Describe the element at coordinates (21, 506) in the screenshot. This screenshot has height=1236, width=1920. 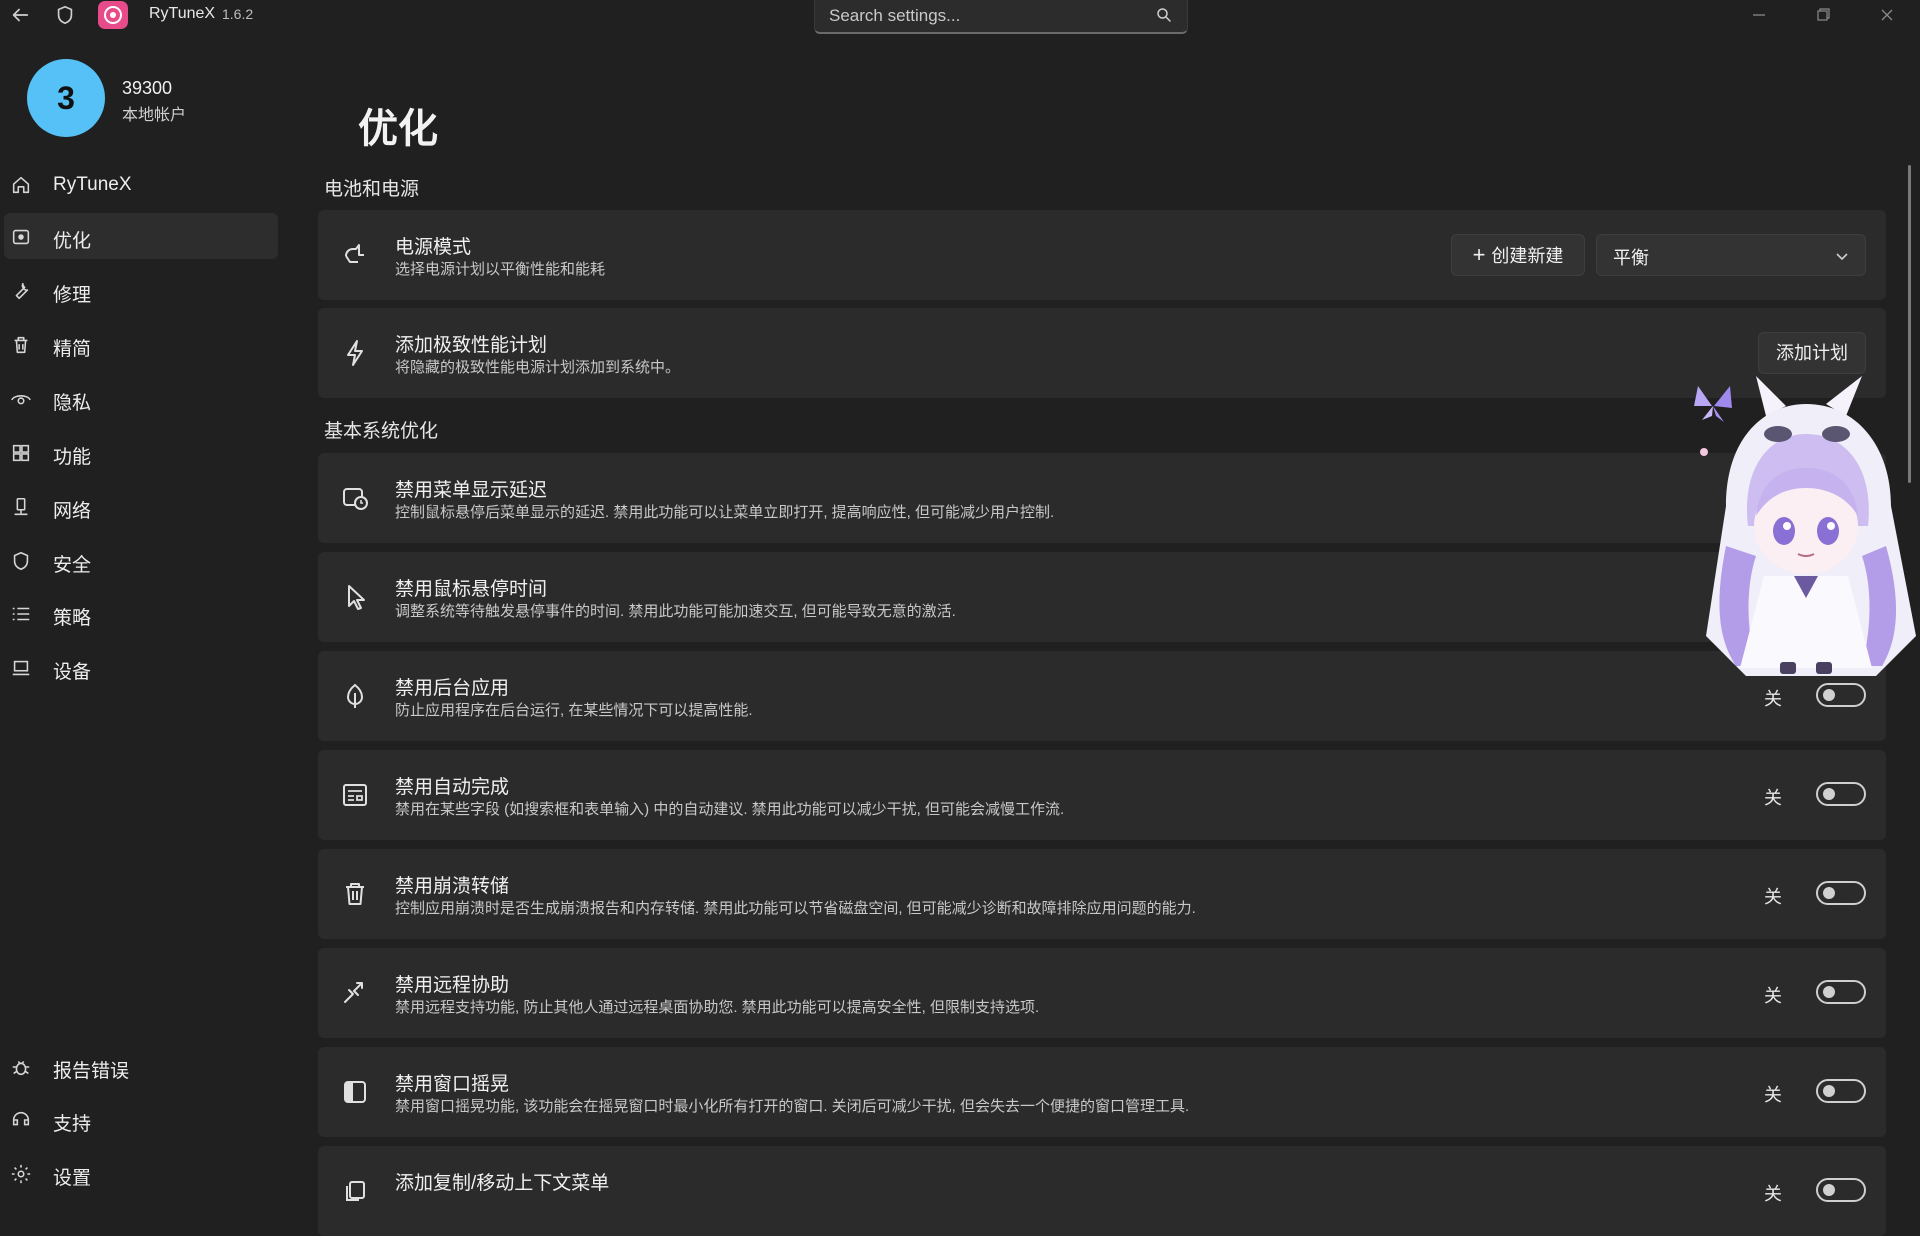
I see `network-icon` at that location.